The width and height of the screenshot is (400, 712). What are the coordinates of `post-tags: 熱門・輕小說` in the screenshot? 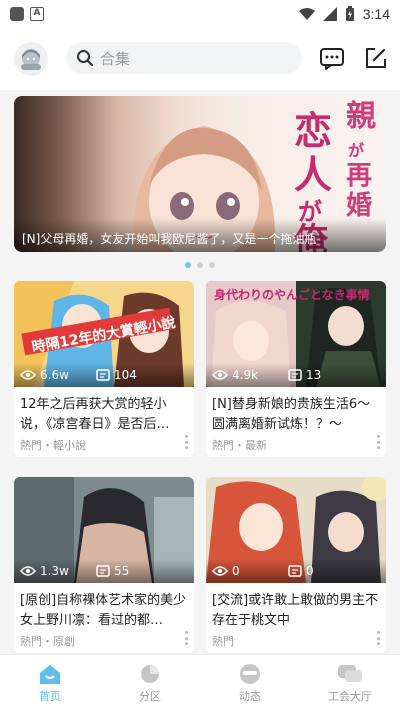 It's located at (53, 445).